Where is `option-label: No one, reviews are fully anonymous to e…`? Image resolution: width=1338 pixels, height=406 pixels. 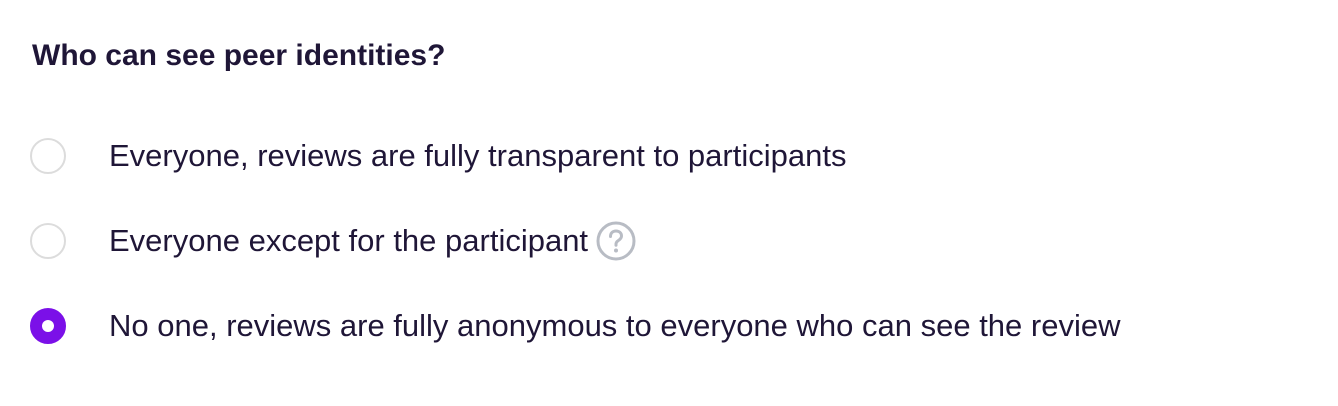 option-label: No one, reviews are fully anonymous to e… is located at coordinates (615, 325).